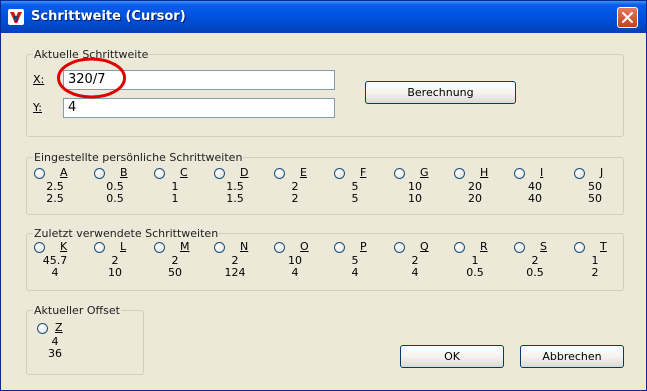 The image size is (647, 391). I want to click on svg-text: 5, so click(16, 19).